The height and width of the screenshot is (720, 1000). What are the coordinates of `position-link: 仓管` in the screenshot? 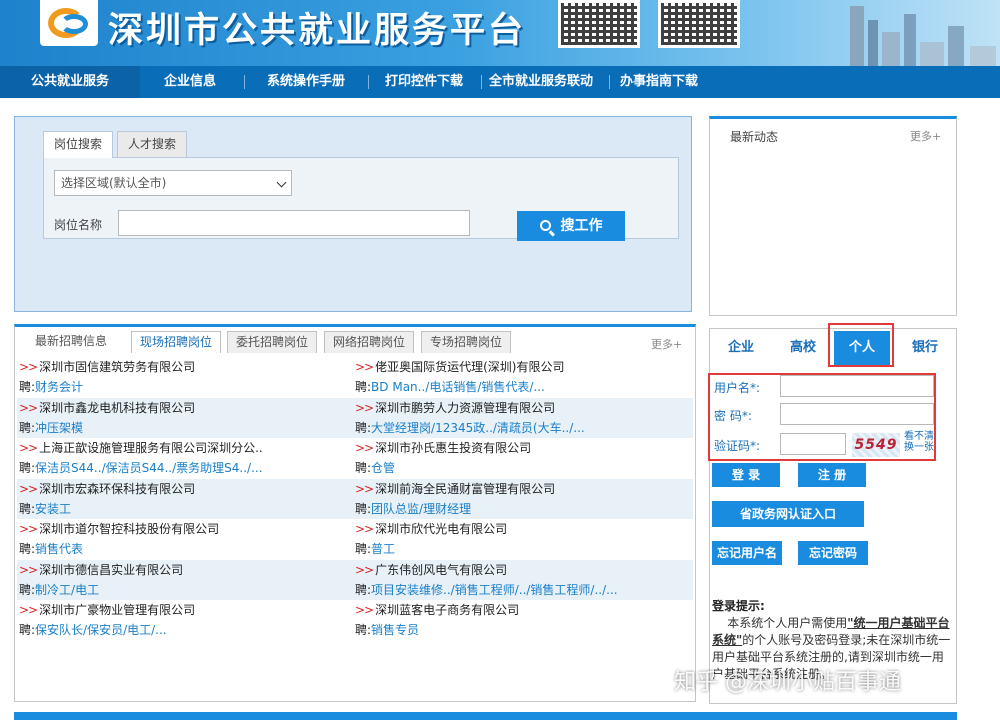 It's located at (383, 468).